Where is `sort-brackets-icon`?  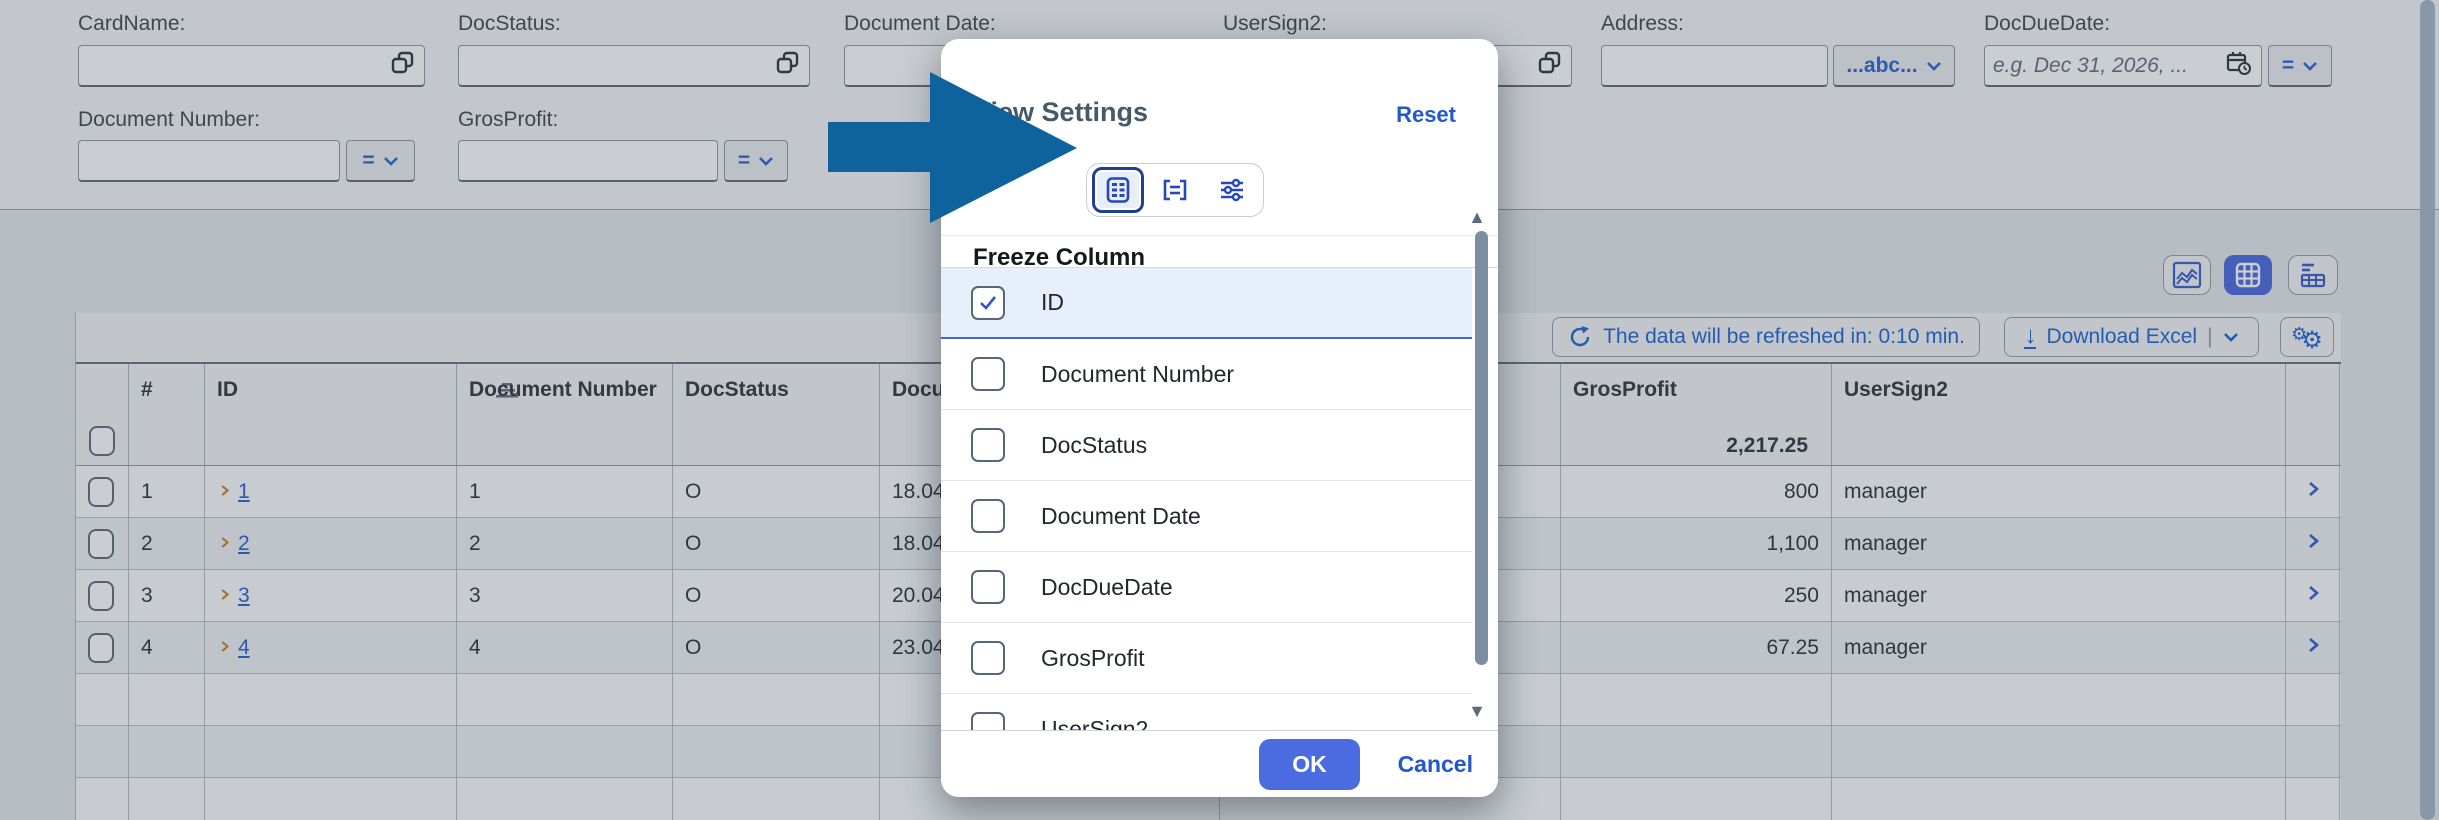
sort-brackets-icon is located at coordinates (1175, 190).